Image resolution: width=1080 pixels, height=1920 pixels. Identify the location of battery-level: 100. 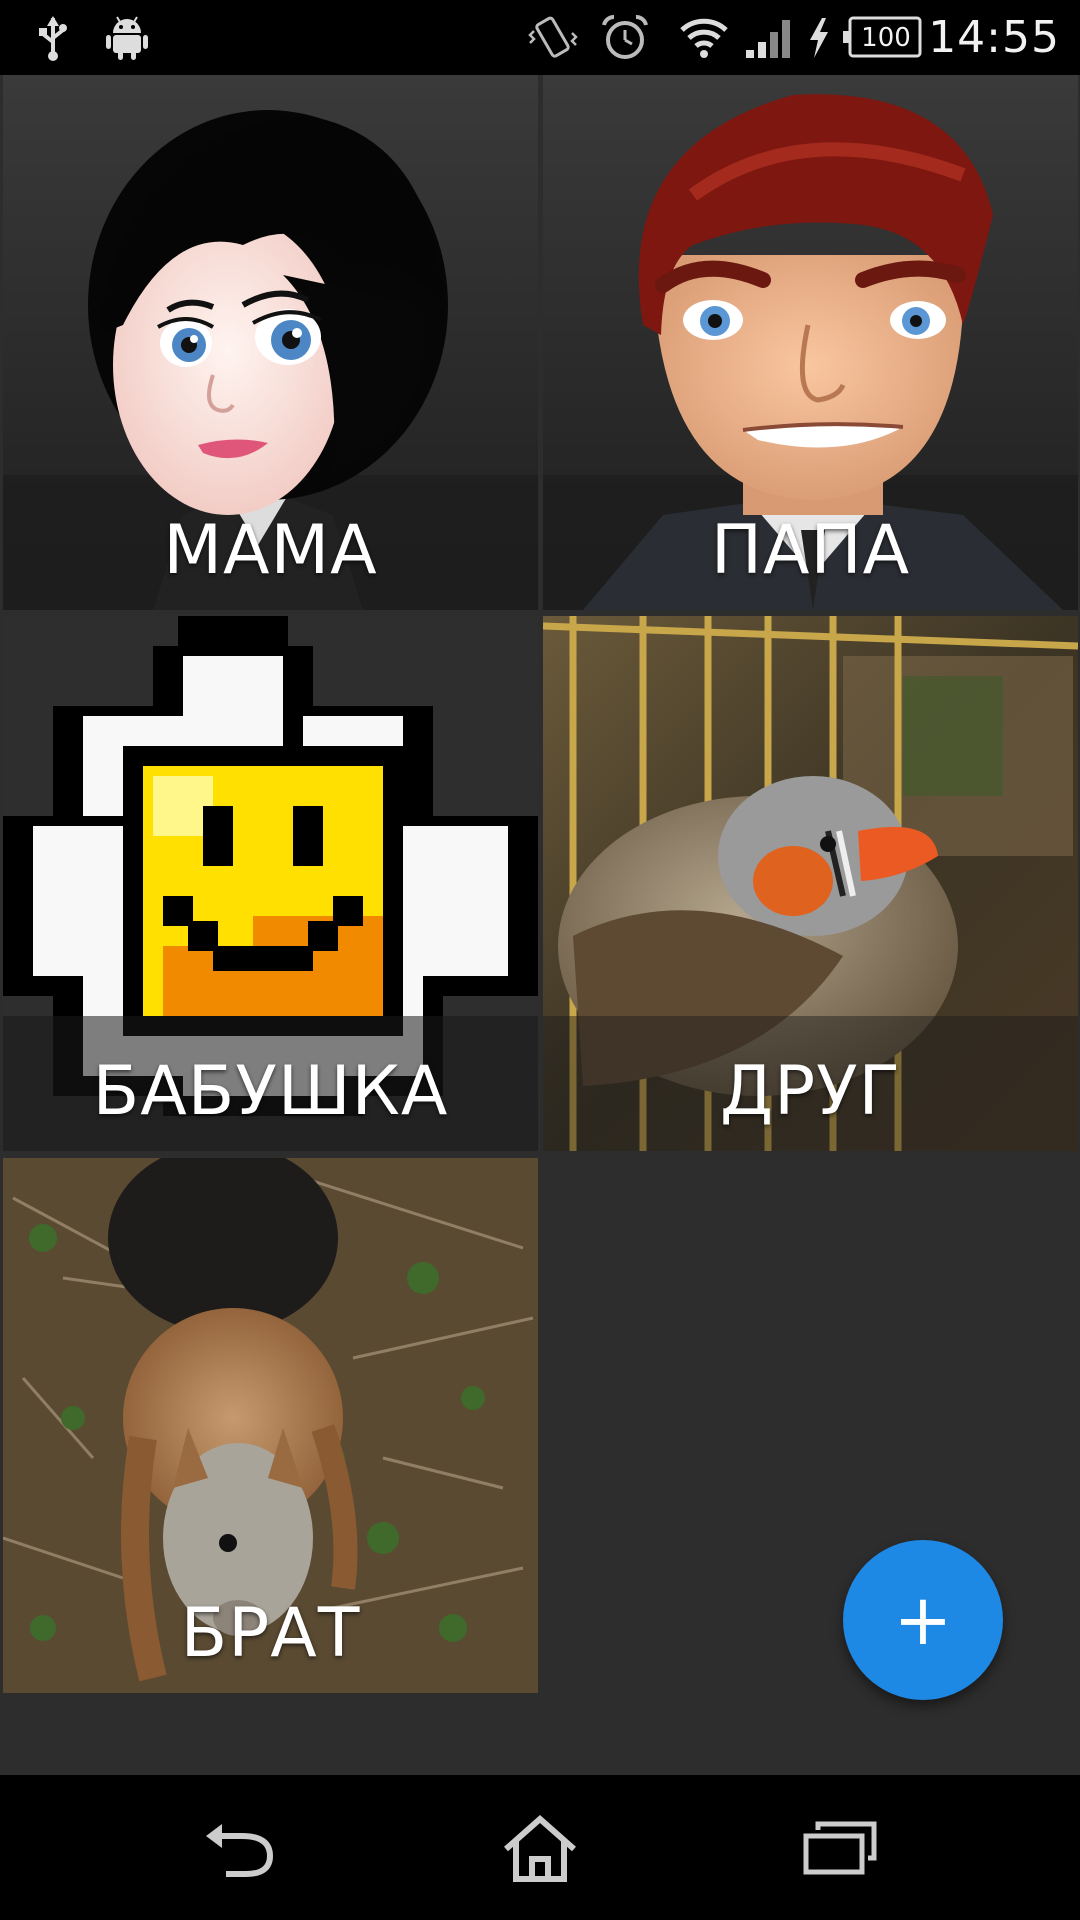
(886, 37).